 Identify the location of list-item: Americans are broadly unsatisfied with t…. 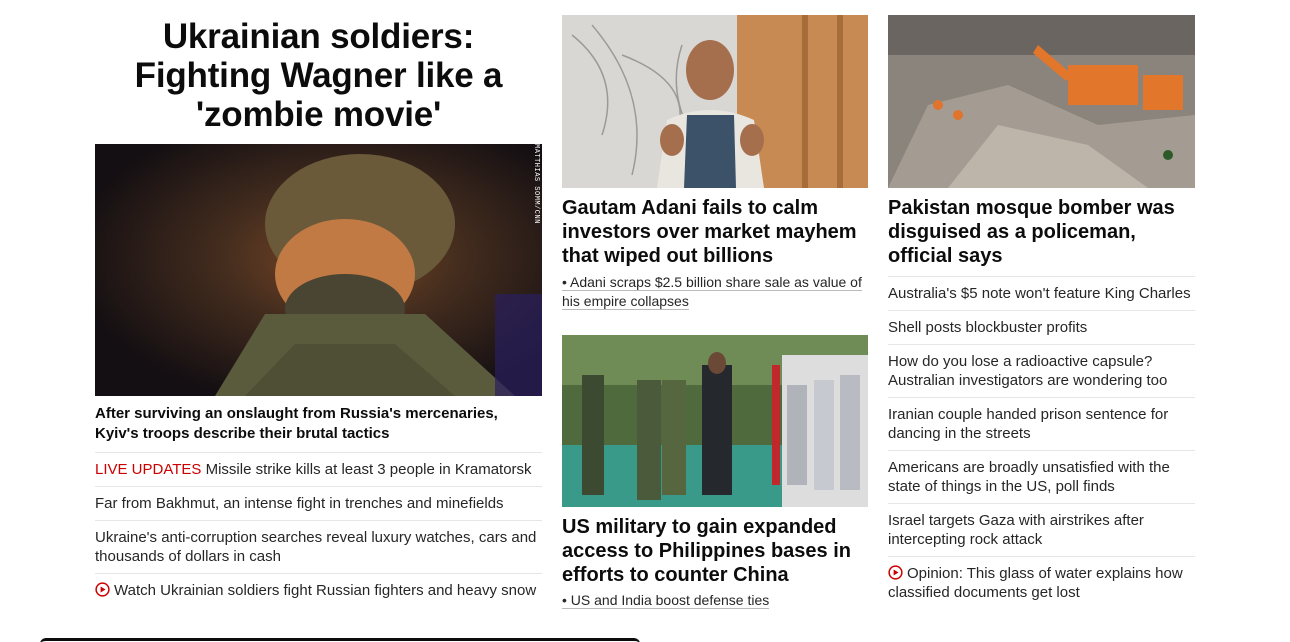
(1041, 477).